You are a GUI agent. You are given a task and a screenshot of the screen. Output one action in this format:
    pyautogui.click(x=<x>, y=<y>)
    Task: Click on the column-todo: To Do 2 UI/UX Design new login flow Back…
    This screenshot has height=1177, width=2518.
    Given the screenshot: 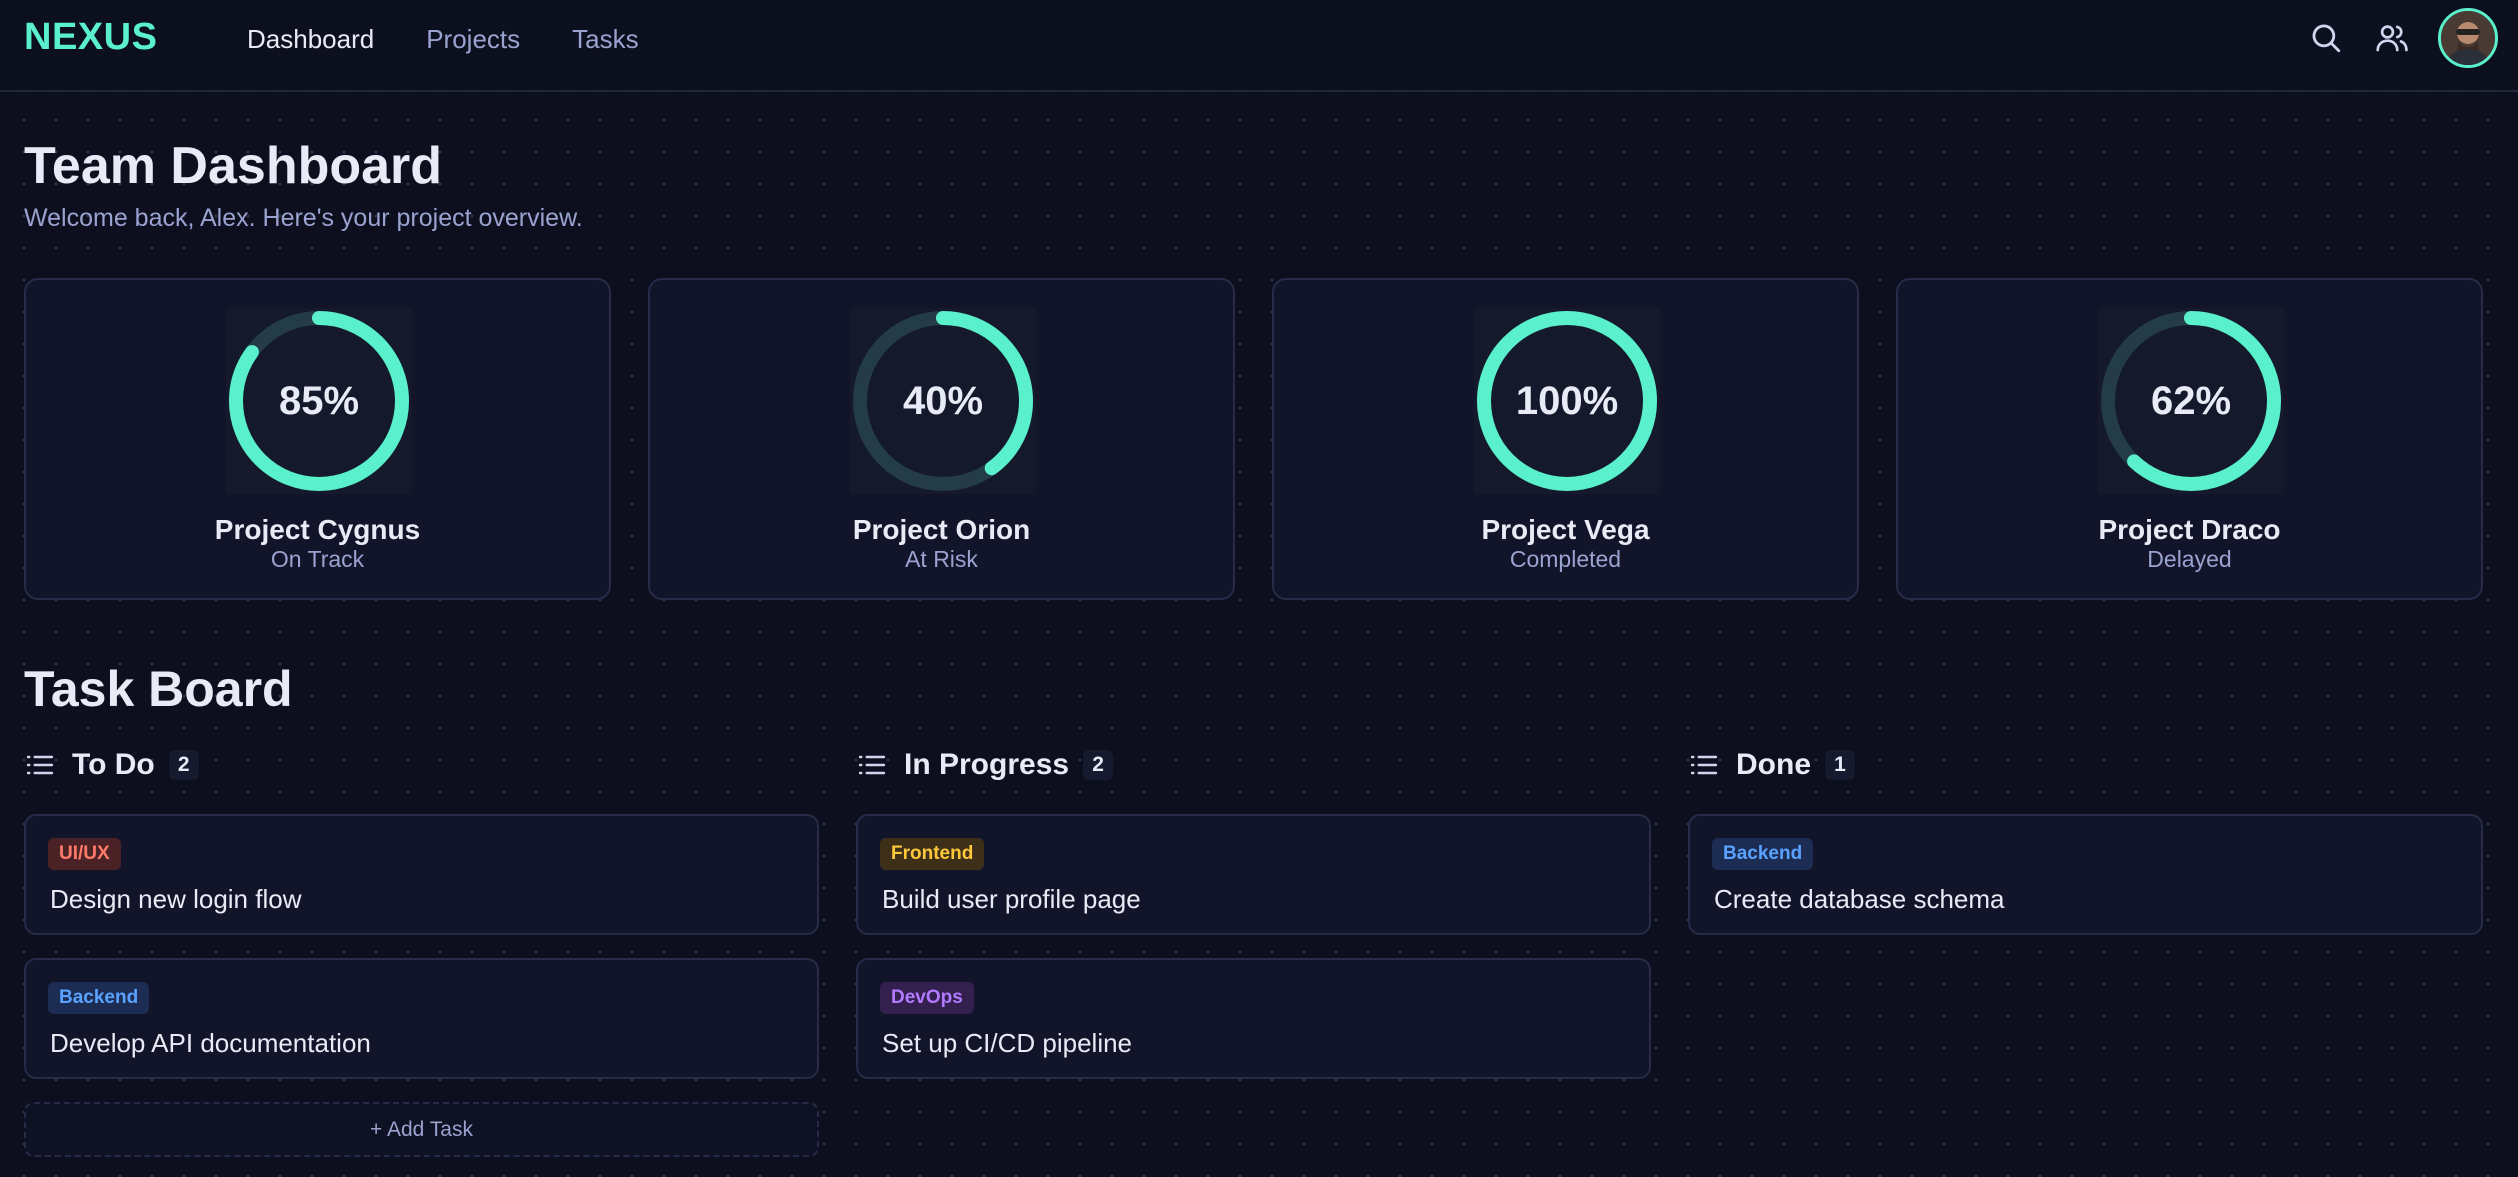 What is the action you would take?
    pyautogui.click(x=421, y=952)
    